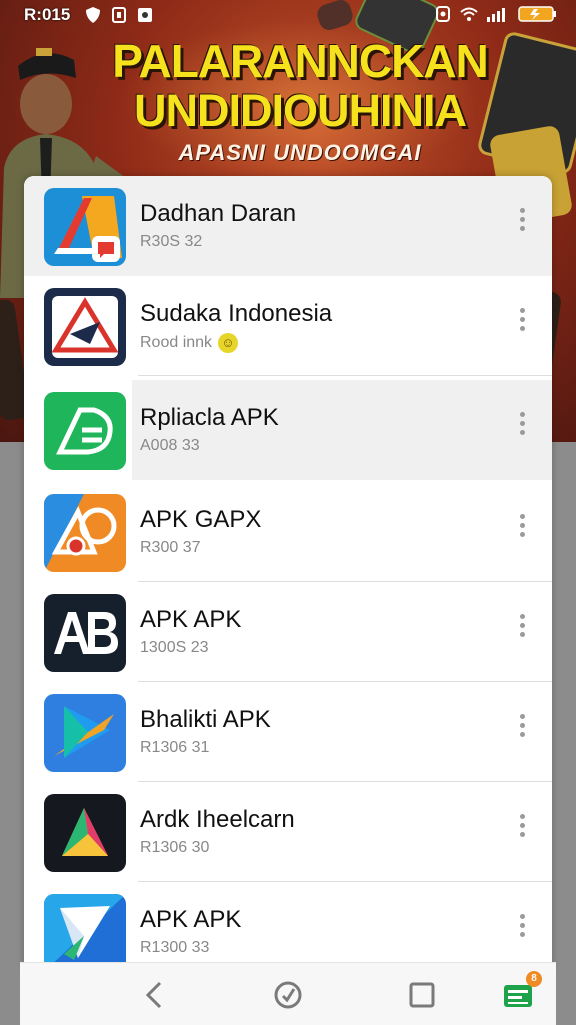 This screenshot has height=1025, width=576. What do you see at coordinates (521, 992) in the screenshot?
I see `app-store-button: 8` at bounding box center [521, 992].